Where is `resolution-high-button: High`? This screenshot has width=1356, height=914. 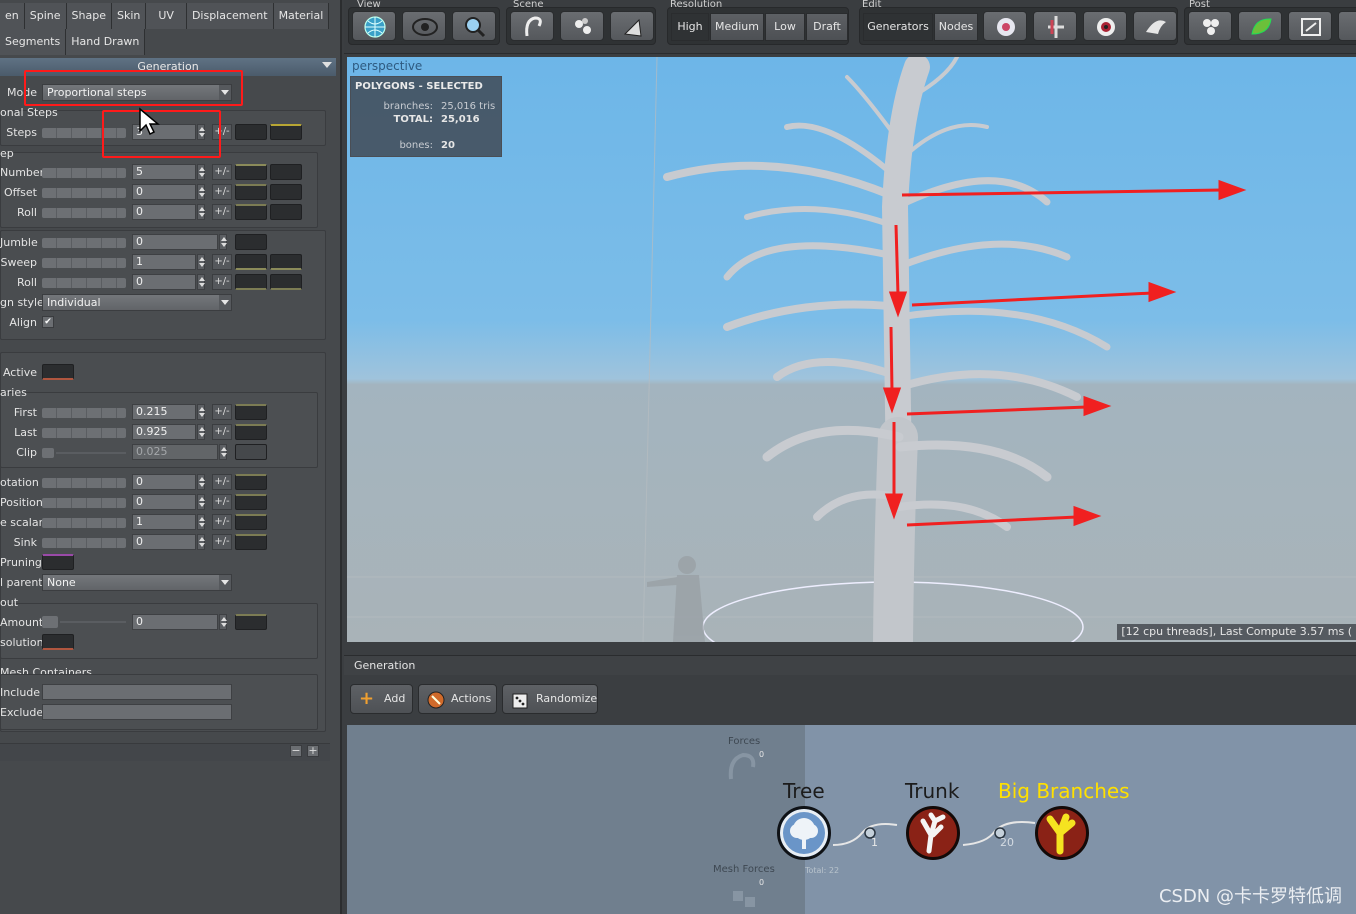 resolution-high-button: High is located at coordinates (690, 27).